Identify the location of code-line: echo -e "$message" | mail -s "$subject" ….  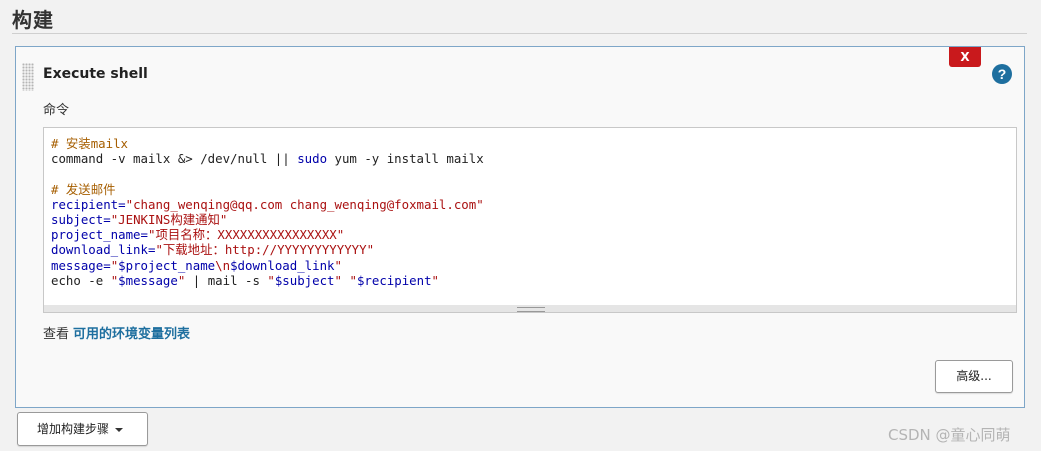
(533, 280).